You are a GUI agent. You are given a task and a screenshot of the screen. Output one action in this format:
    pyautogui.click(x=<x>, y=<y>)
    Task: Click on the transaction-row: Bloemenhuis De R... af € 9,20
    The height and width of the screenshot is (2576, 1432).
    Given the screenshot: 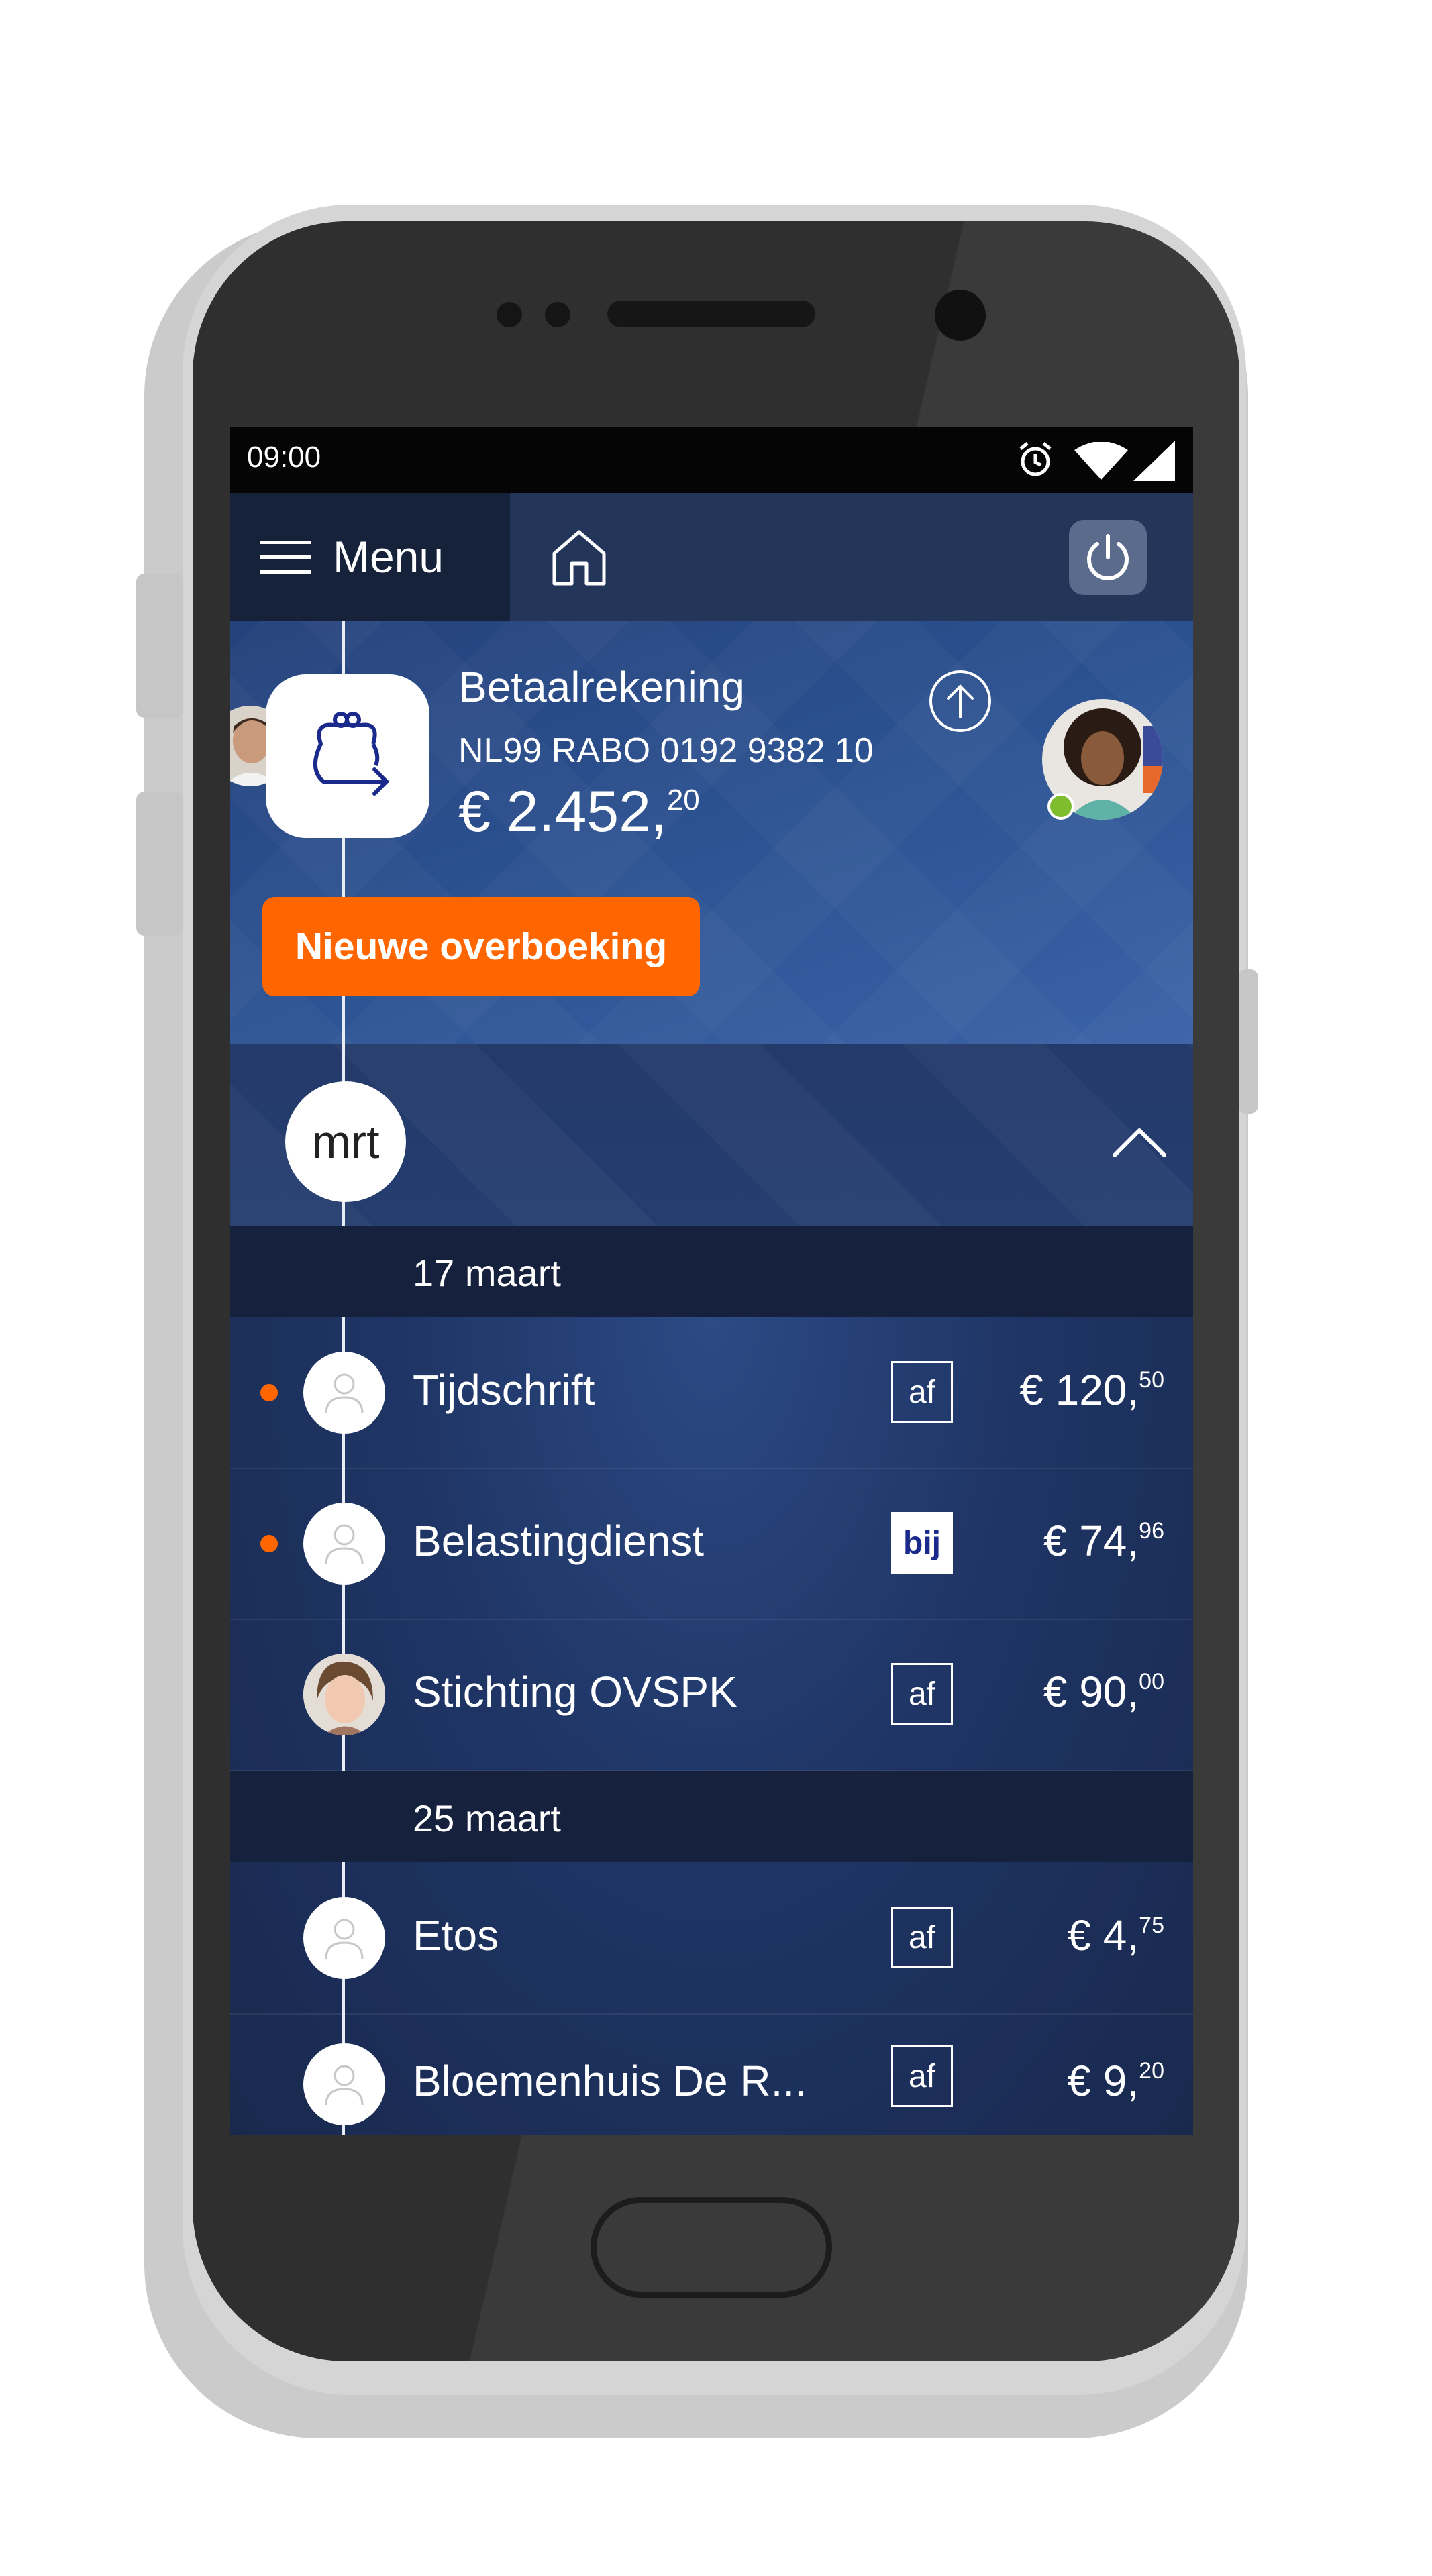 What is the action you would take?
    pyautogui.click(x=711, y=2074)
    